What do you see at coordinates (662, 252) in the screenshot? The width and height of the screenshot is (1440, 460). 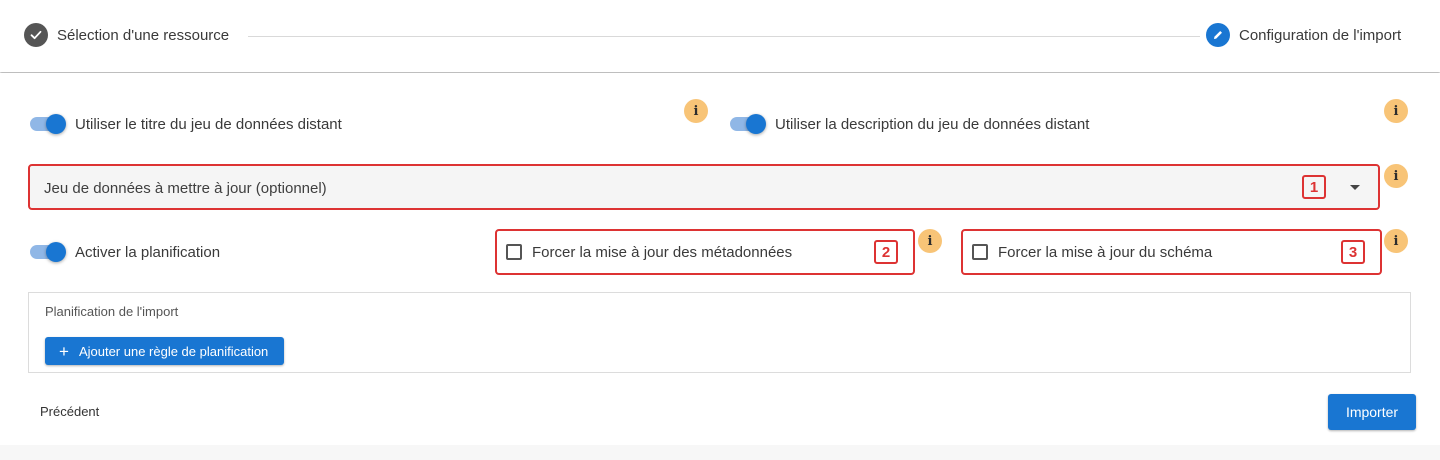 I see `force-metadata-label: Forcer la mise à jour des métadonnées` at bounding box center [662, 252].